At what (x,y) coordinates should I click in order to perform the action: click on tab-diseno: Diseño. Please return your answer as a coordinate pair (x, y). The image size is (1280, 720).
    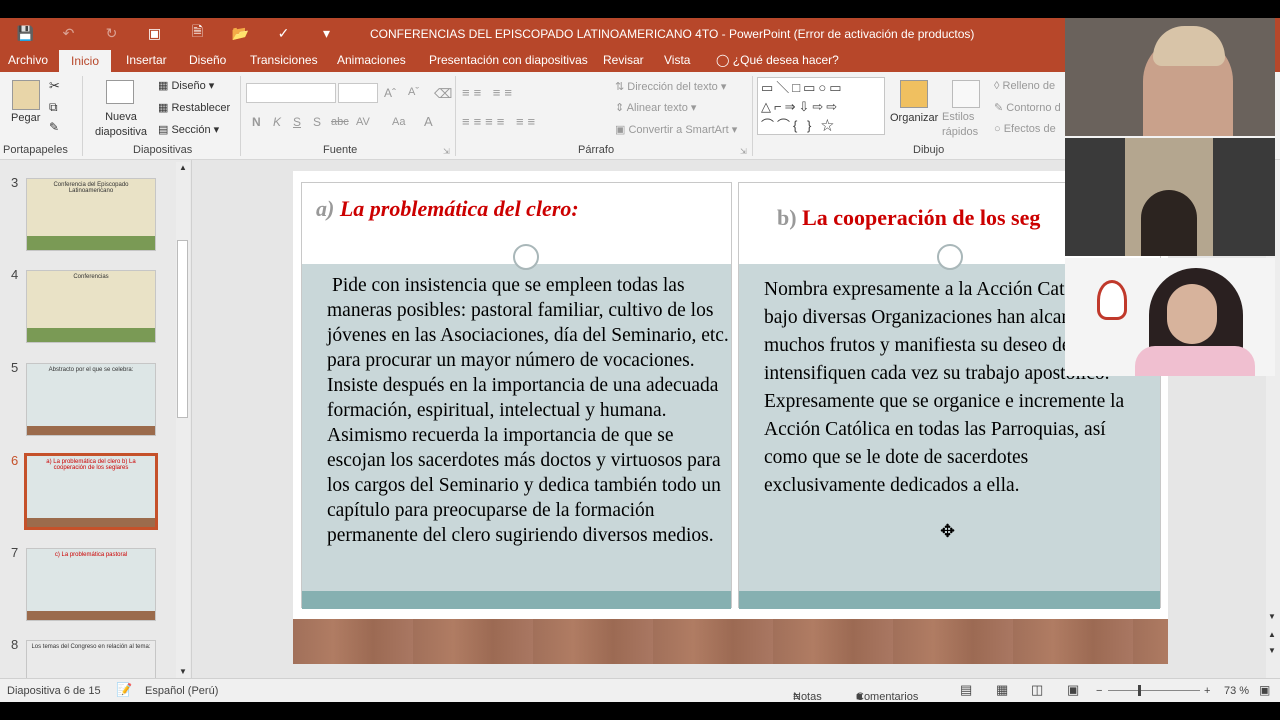
    Looking at the image, I should click on (207, 60).